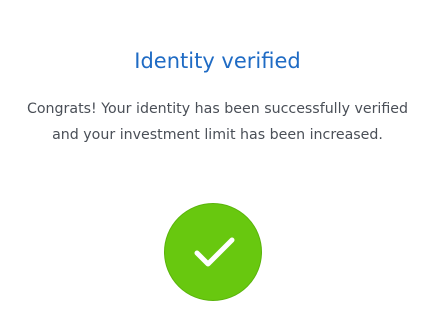  I want to click on success-badge, so click(213, 252).